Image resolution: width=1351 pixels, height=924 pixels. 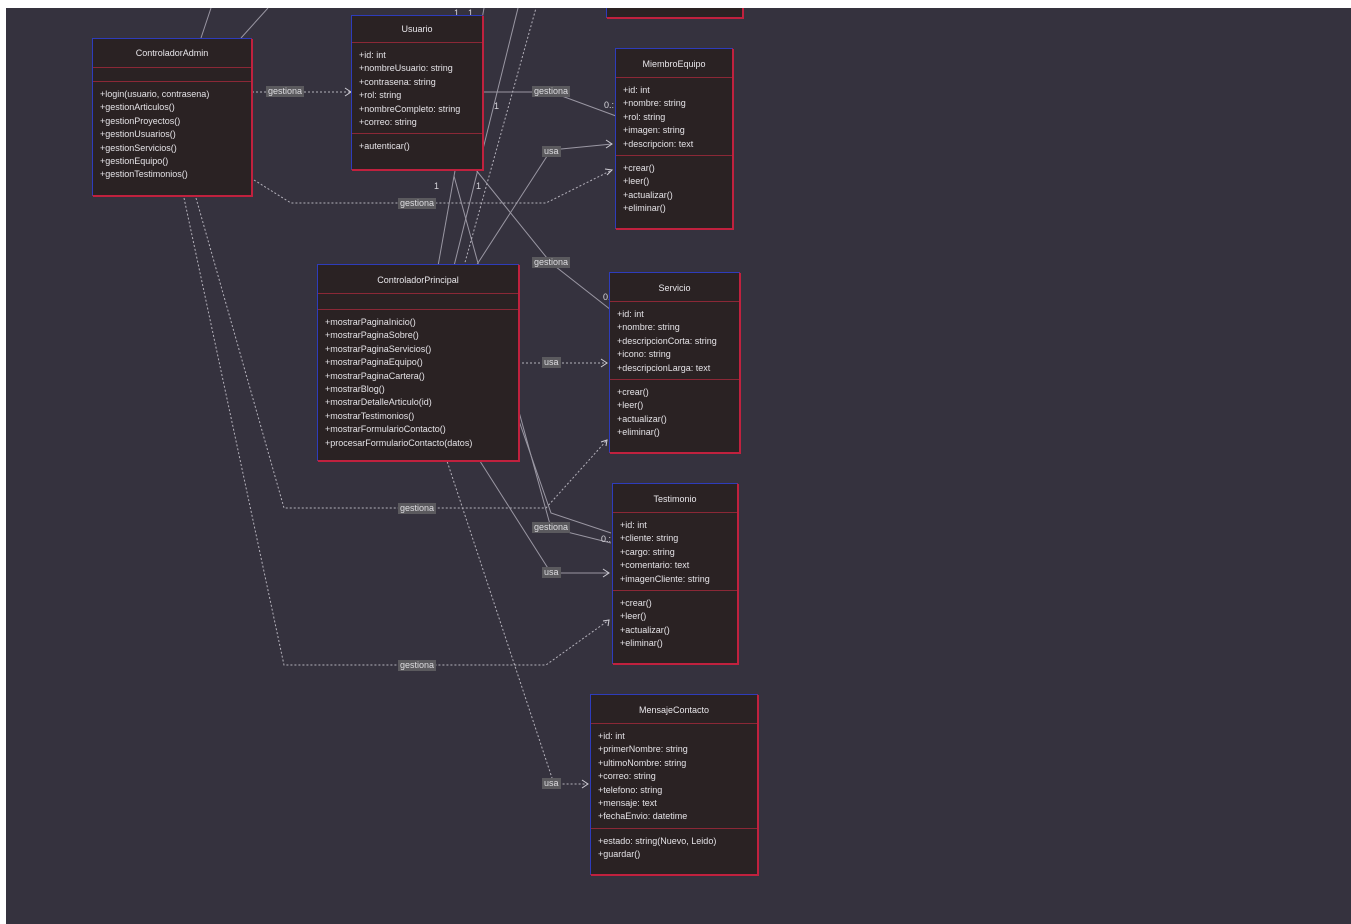 What do you see at coordinates (155, 94) in the screenshot?
I see `method: +login(usuario, contrasena)` at bounding box center [155, 94].